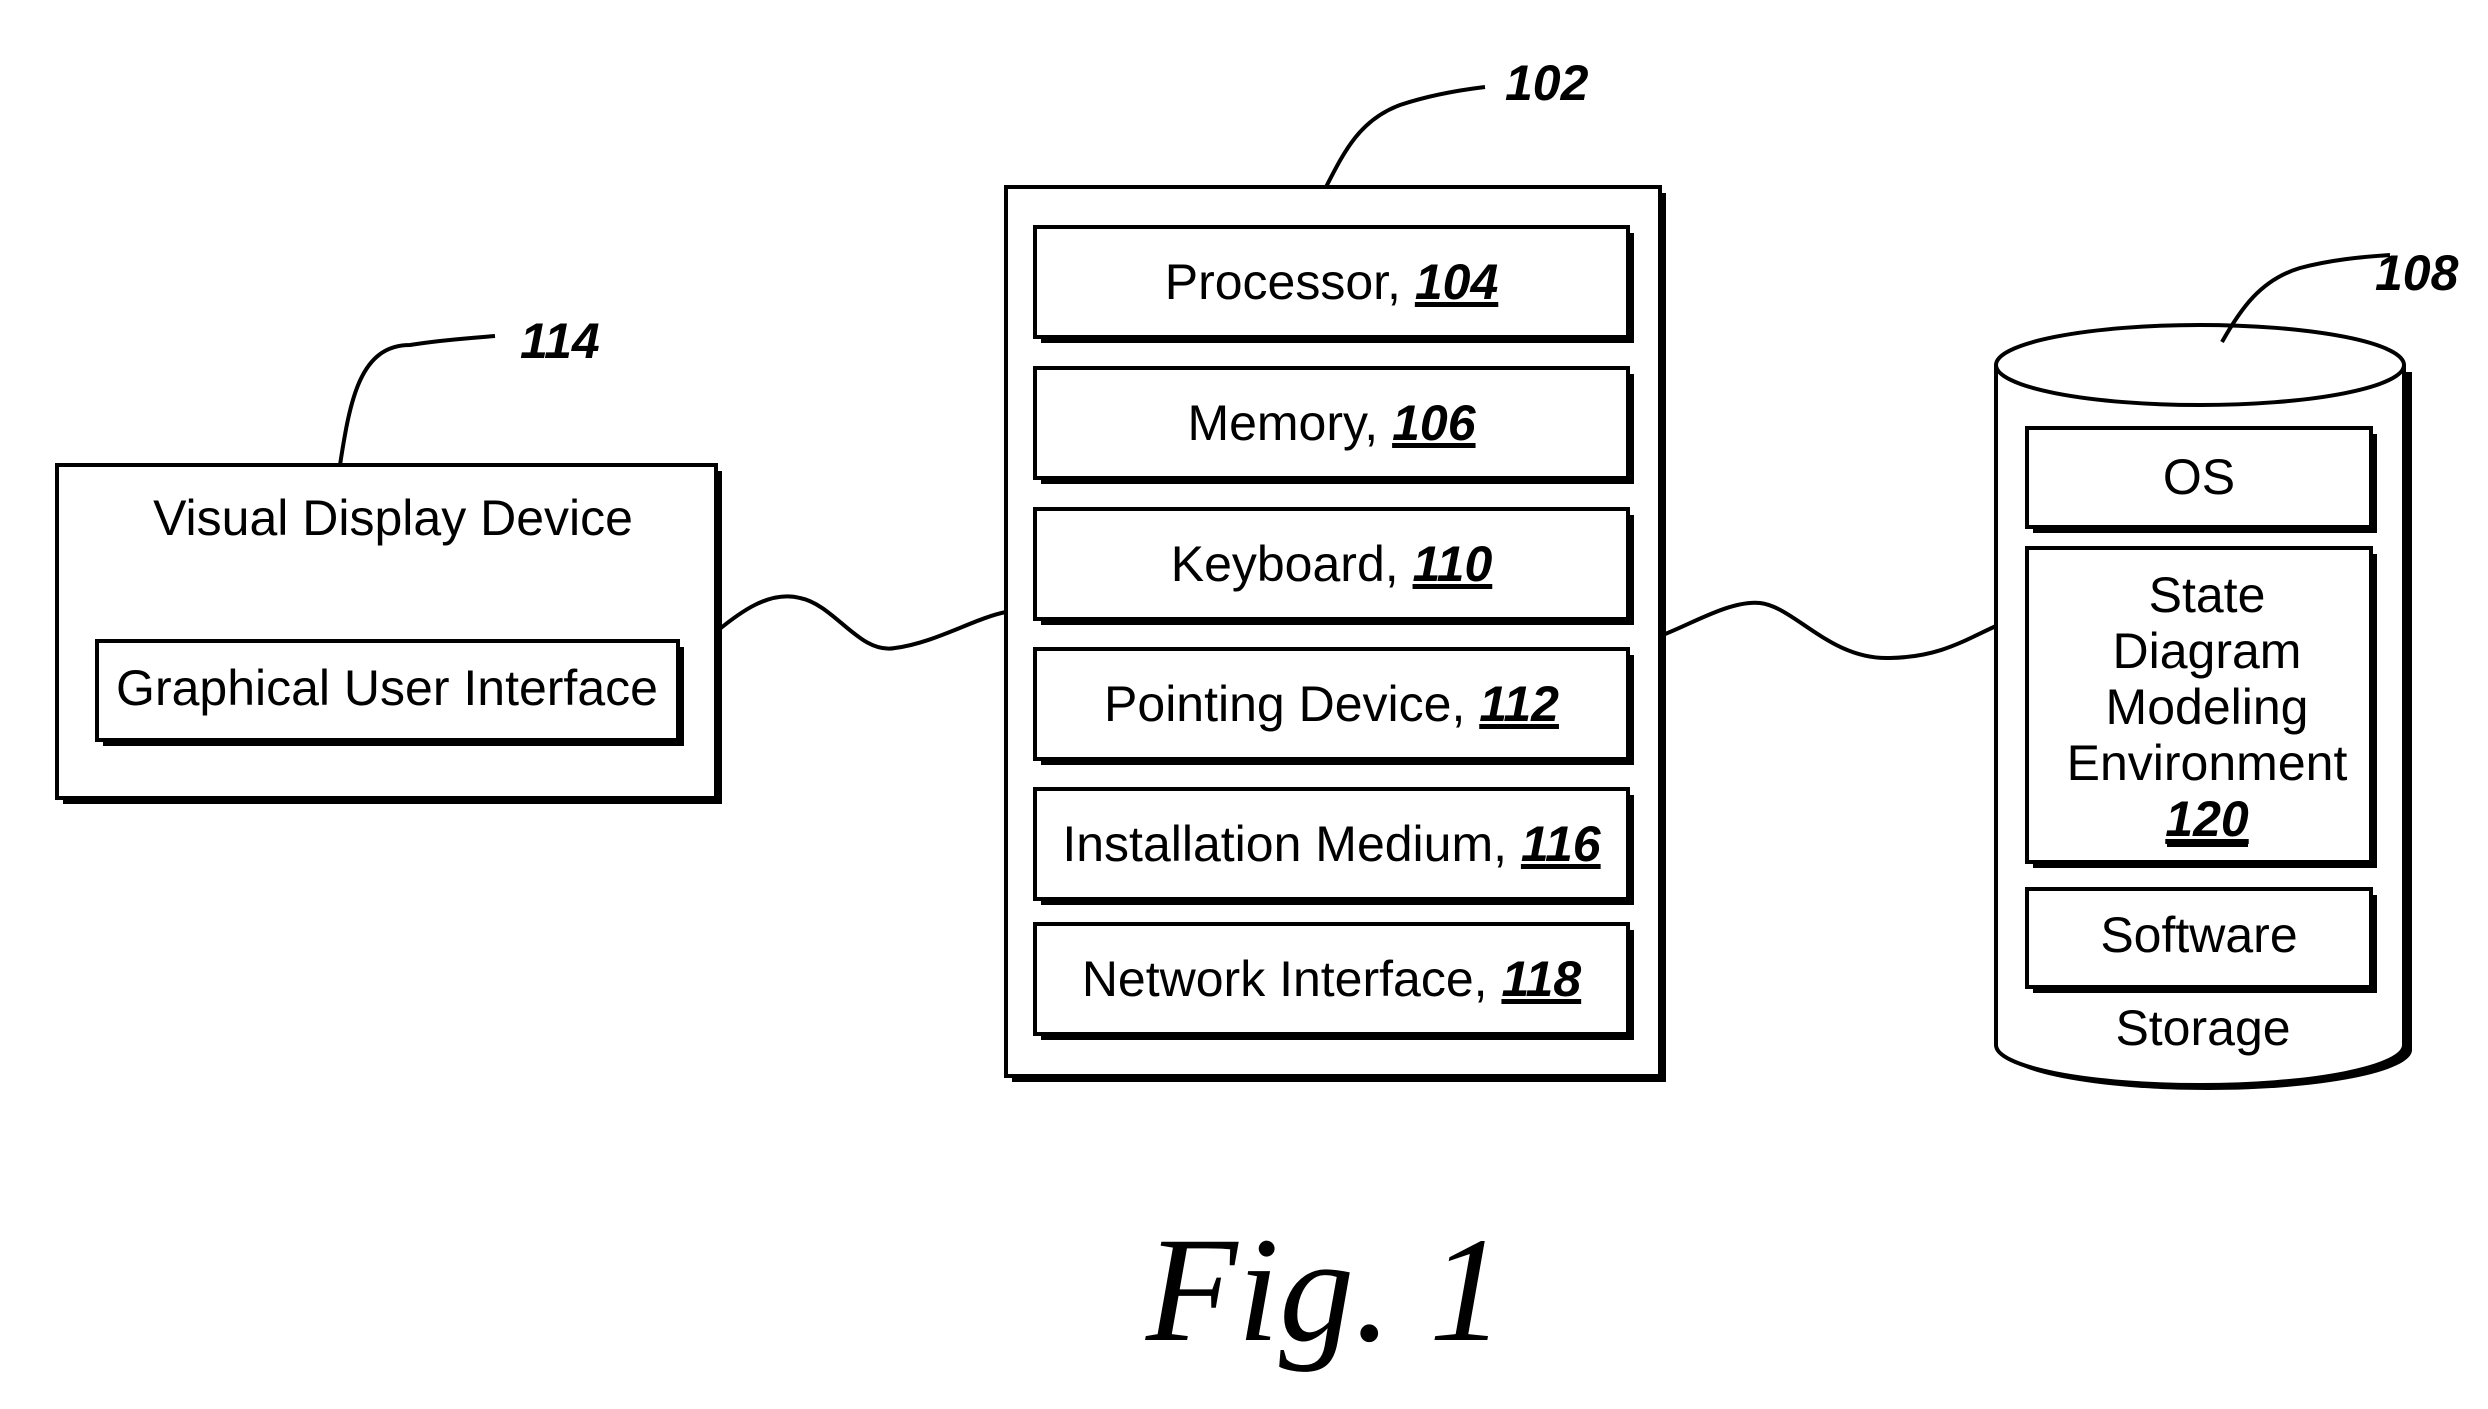  What do you see at coordinates (860, 622) in the screenshot?
I see `connector-display-computer` at bounding box center [860, 622].